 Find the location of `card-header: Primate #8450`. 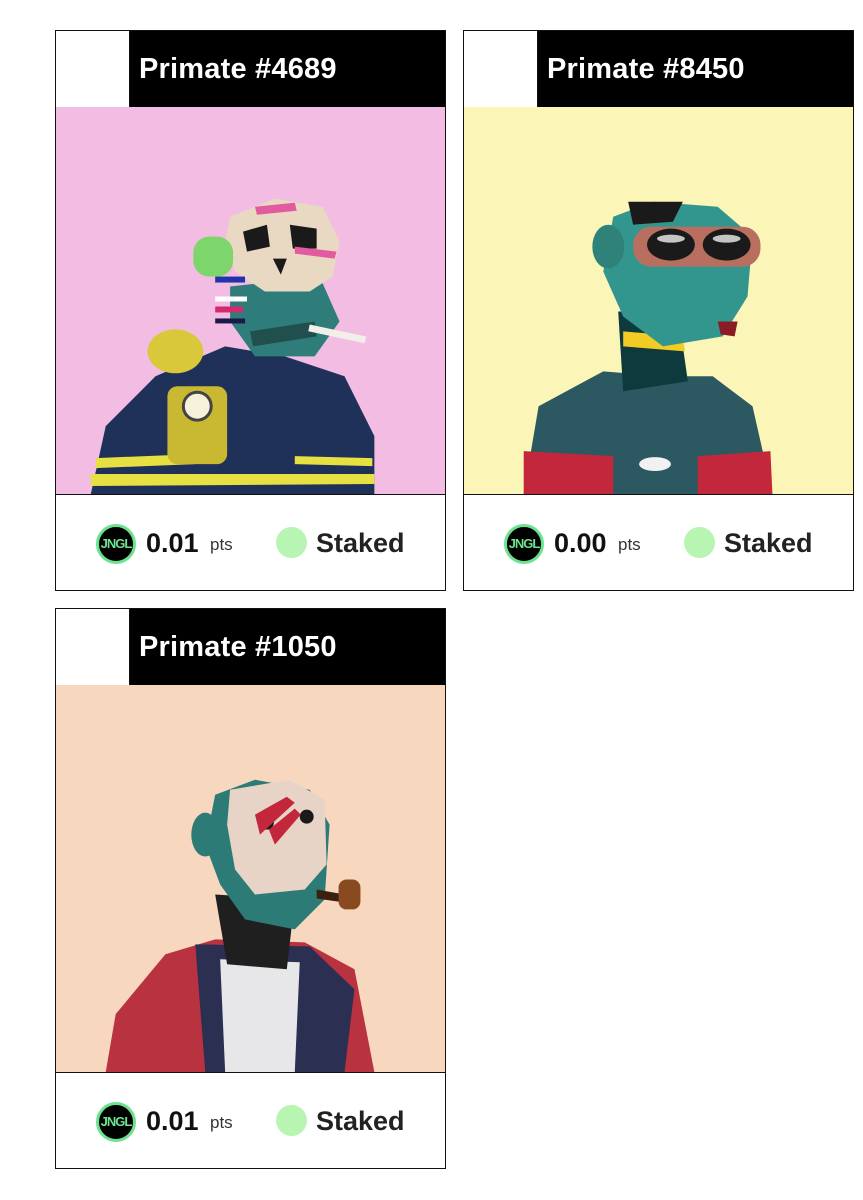

card-header: Primate #8450 is located at coordinates (658, 69).